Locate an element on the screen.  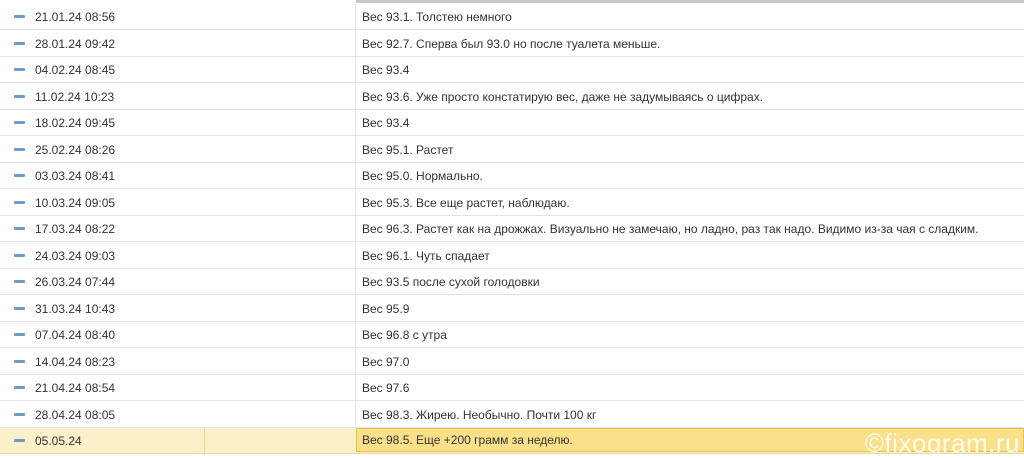
row-note: Вес 98.5. Еще +200 грамм за неделю. is located at coordinates (467, 440).